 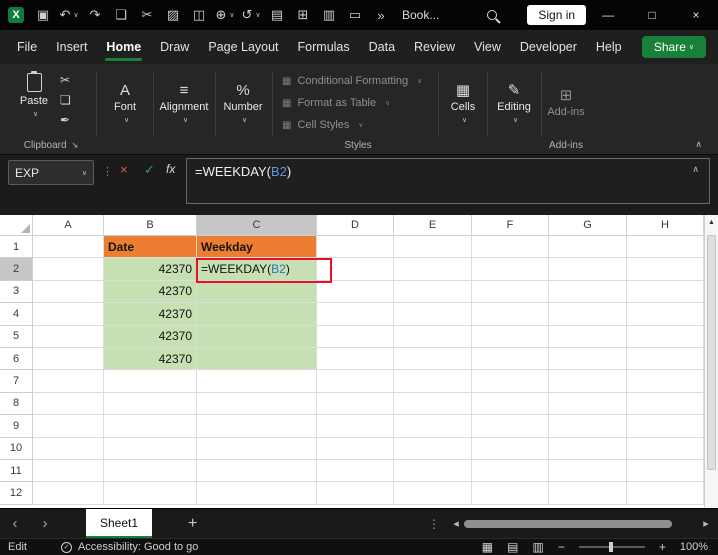 I want to click on add-ins-button: ⊞ Add-ins, so click(x=566, y=103).